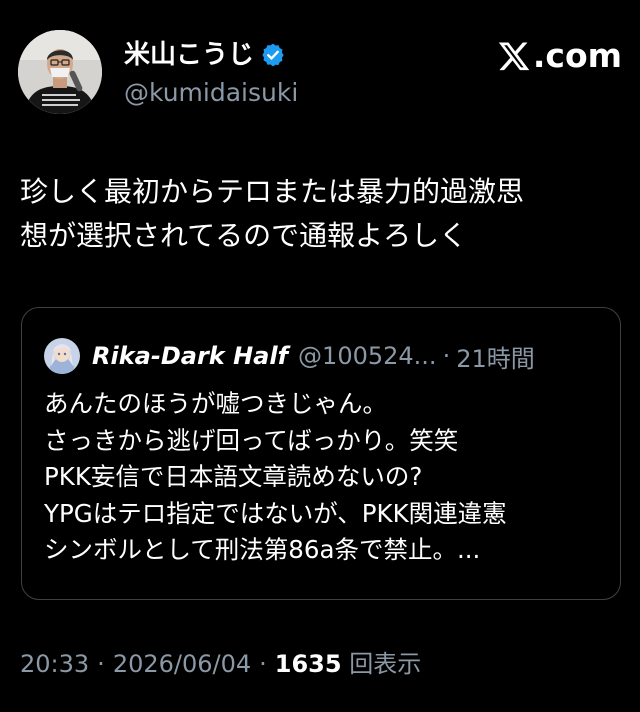 This screenshot has width=640, height=712. Describe the element at coordinates (289, 356) in the screenshot. I see `quoted-tweet-header: Rika-Dark Half @100524... · 21時間` at that location.